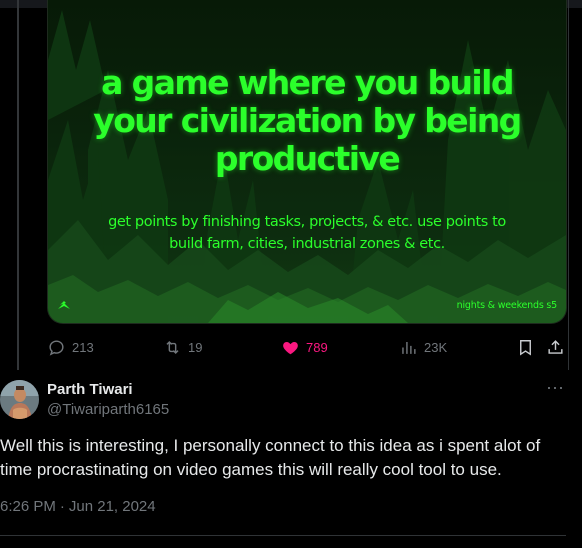 The height and width of the screenshot is (548, 582). What do you see at coordinates (64, 305) in the screenshot?
I see `brand-logo-icon` at bounding box center [64, 305].